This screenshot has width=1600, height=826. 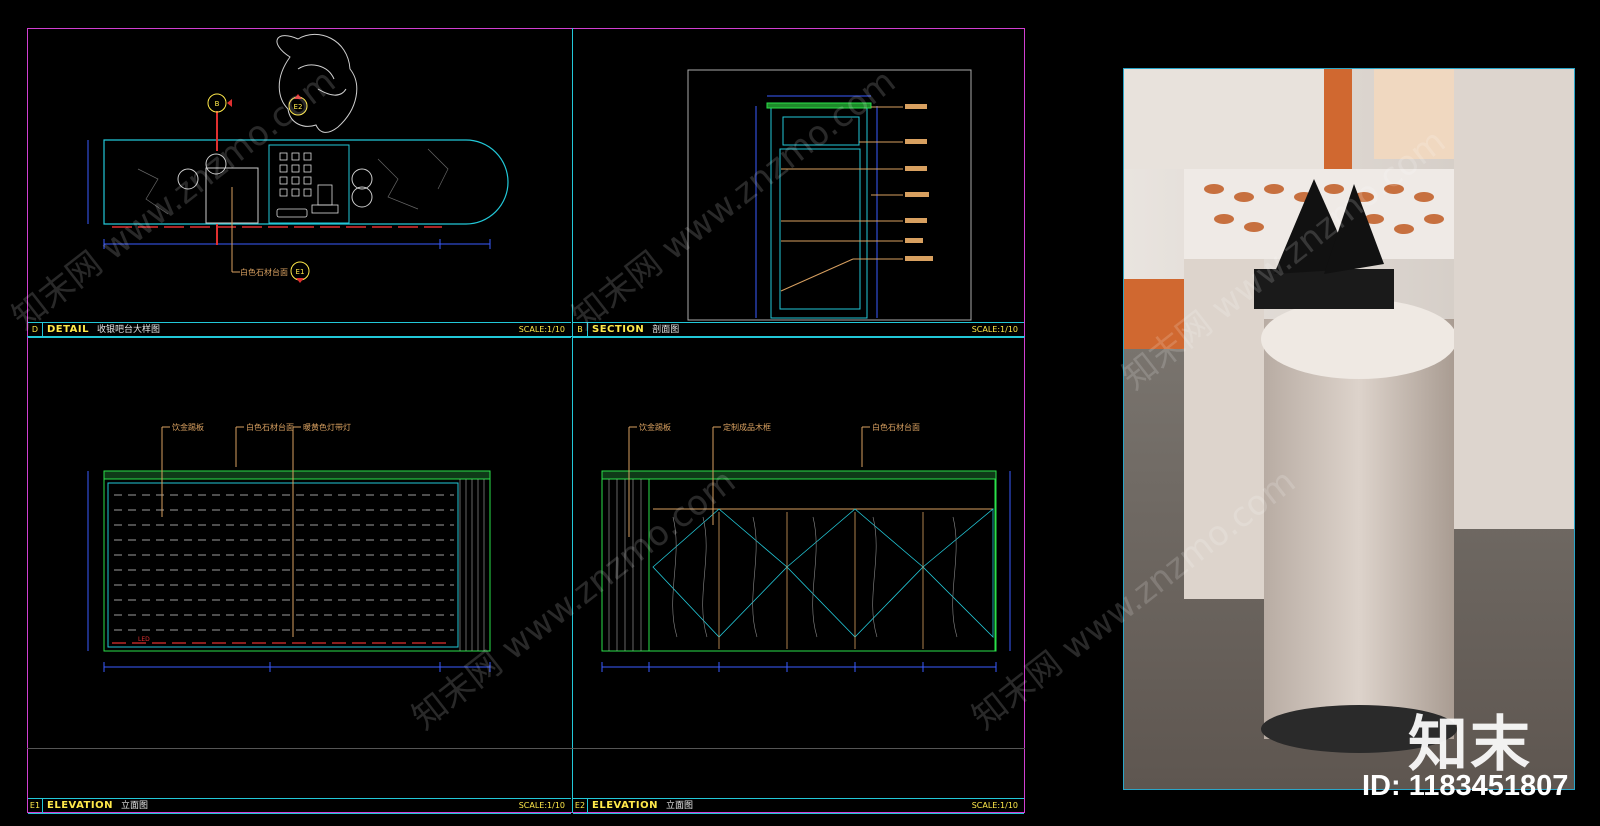 I want to click on detail-title-bar: D DETAIL 收银吧台大样图 SCALE:1/10, so click(x=299, y=330).